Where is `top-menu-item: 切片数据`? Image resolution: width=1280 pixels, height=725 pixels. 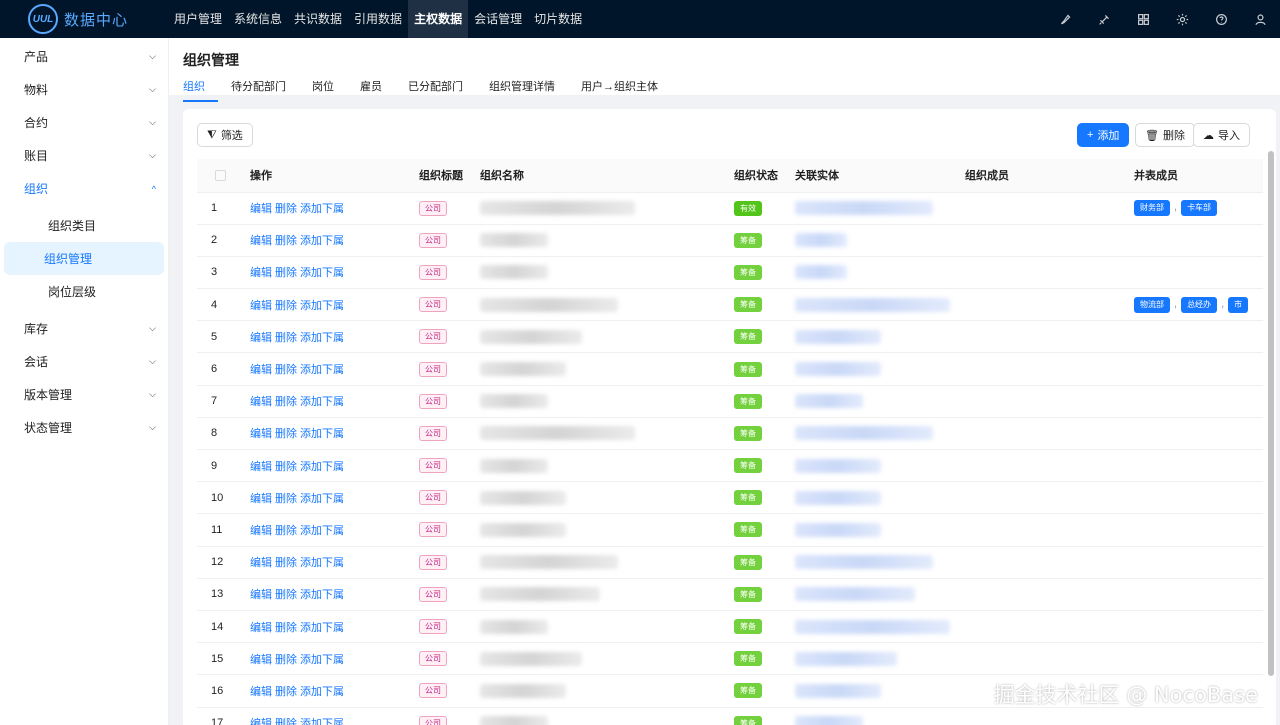
top-menu-item: 切片数据 is located at coordinates (558, 19).